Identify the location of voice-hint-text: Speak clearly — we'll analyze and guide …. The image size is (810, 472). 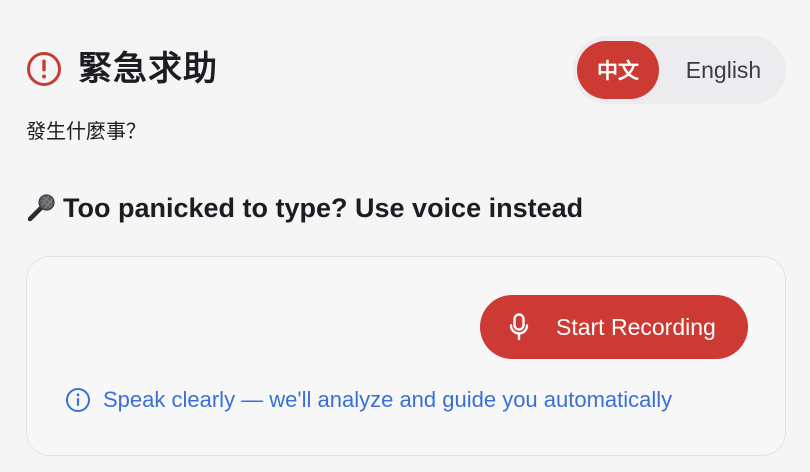
(388, 399).